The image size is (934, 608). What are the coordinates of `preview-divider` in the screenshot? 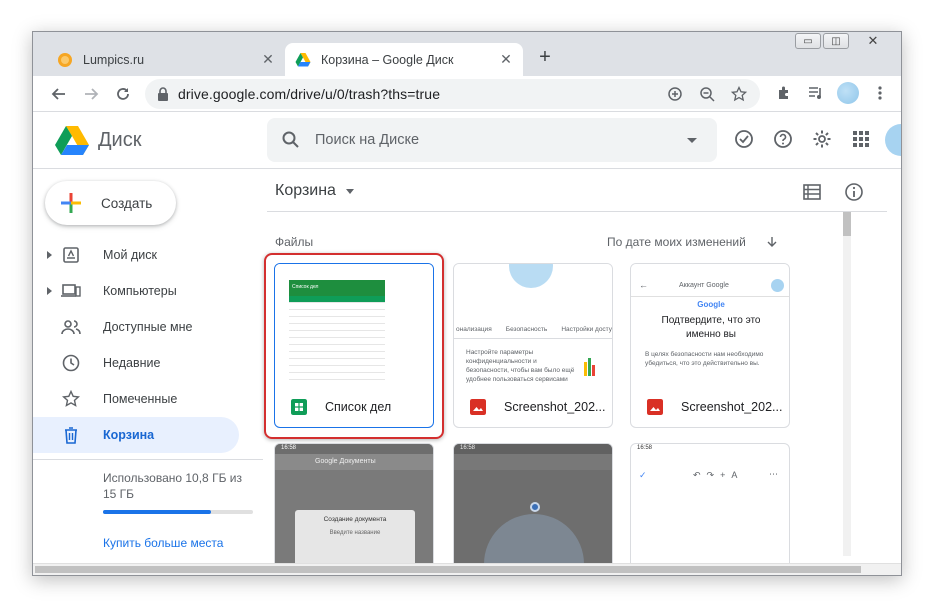 It's located at (710, 296).